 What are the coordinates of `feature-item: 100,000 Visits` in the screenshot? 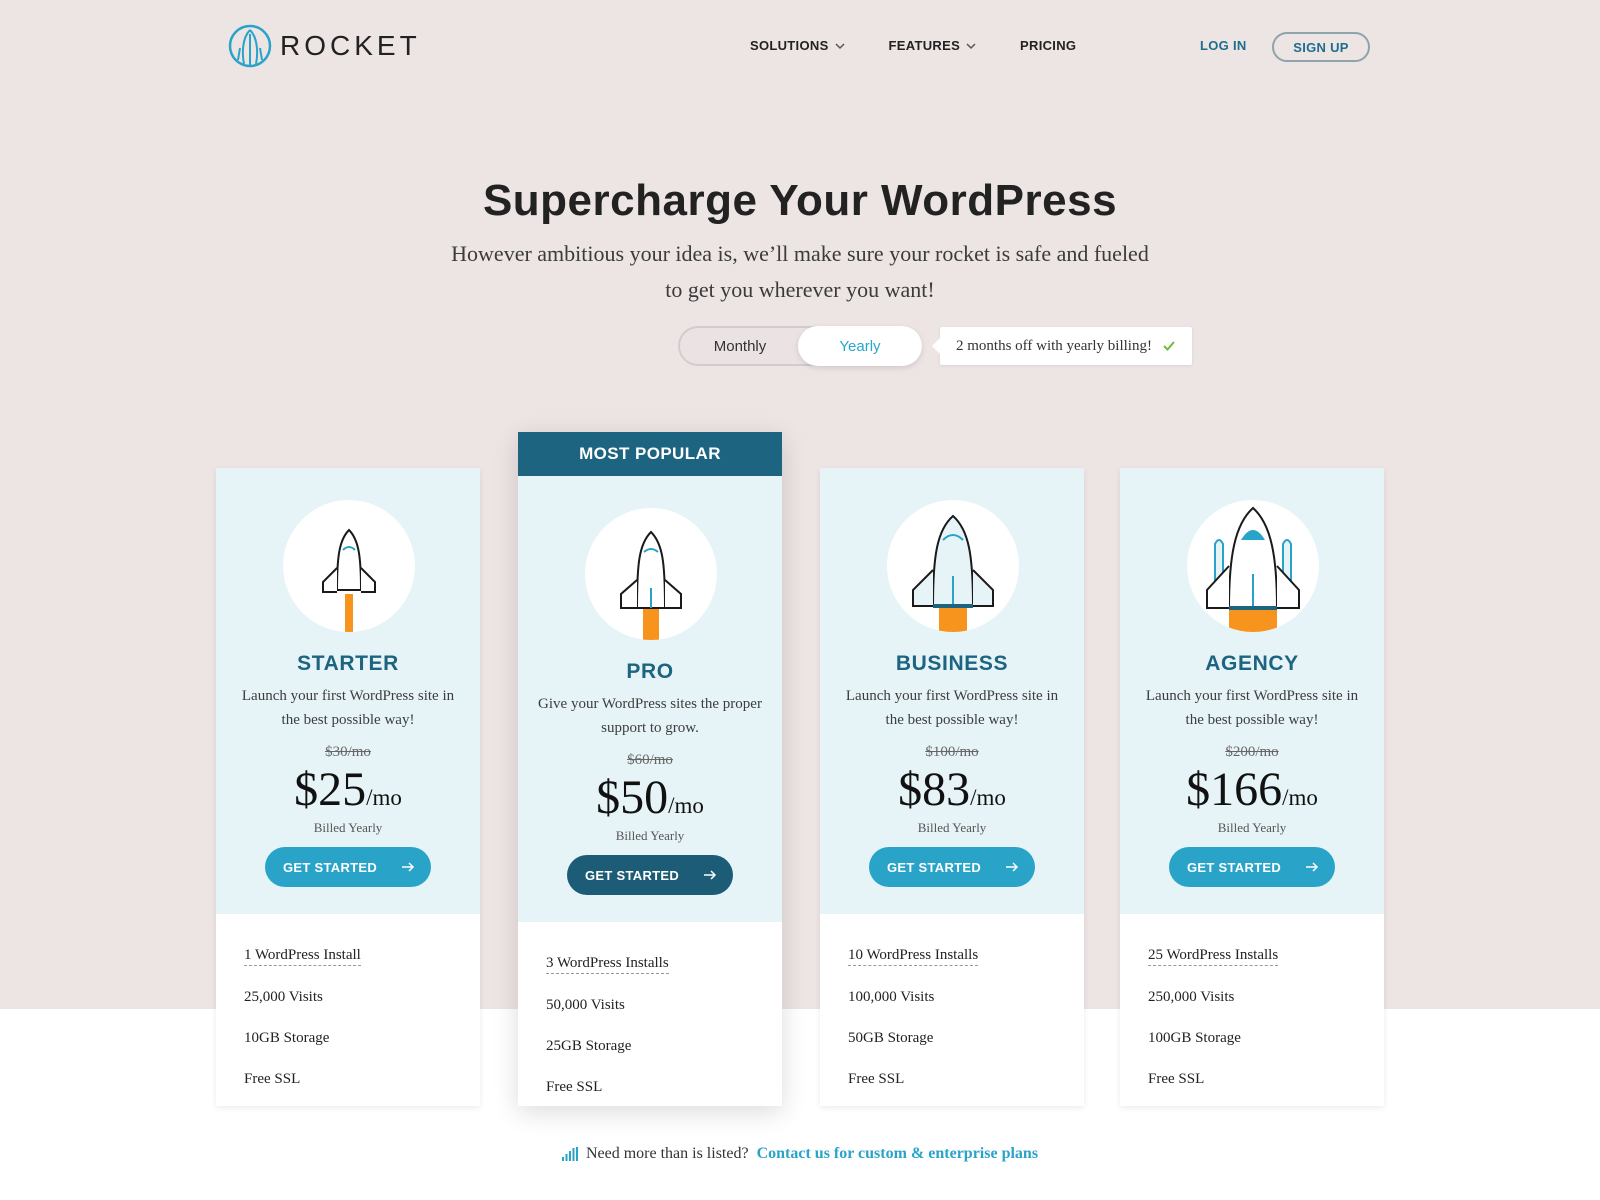 It's located at (891, 997).